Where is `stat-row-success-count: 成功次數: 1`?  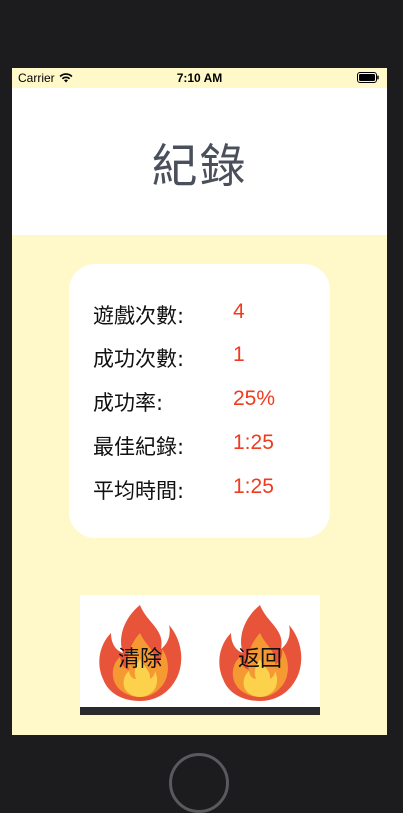 stat-row-success-count: 成功次數: 1 is located at coordinates (208, 358).